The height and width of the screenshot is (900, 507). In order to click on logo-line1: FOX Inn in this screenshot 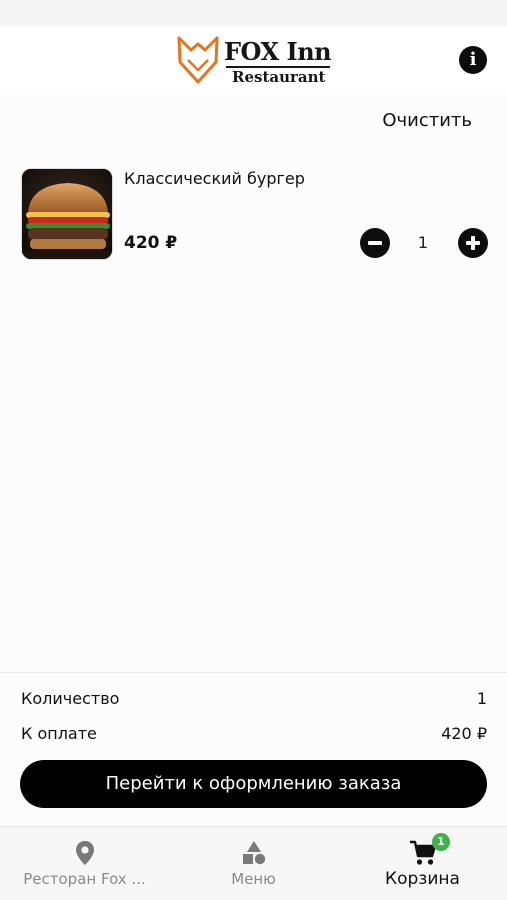, I will do `click(278, 51)`.